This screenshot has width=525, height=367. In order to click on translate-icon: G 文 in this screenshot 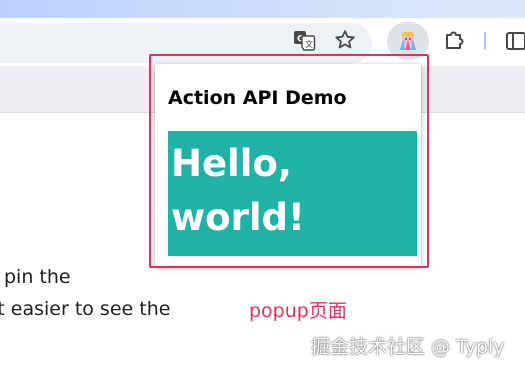, I will do `click(304, 40)`.